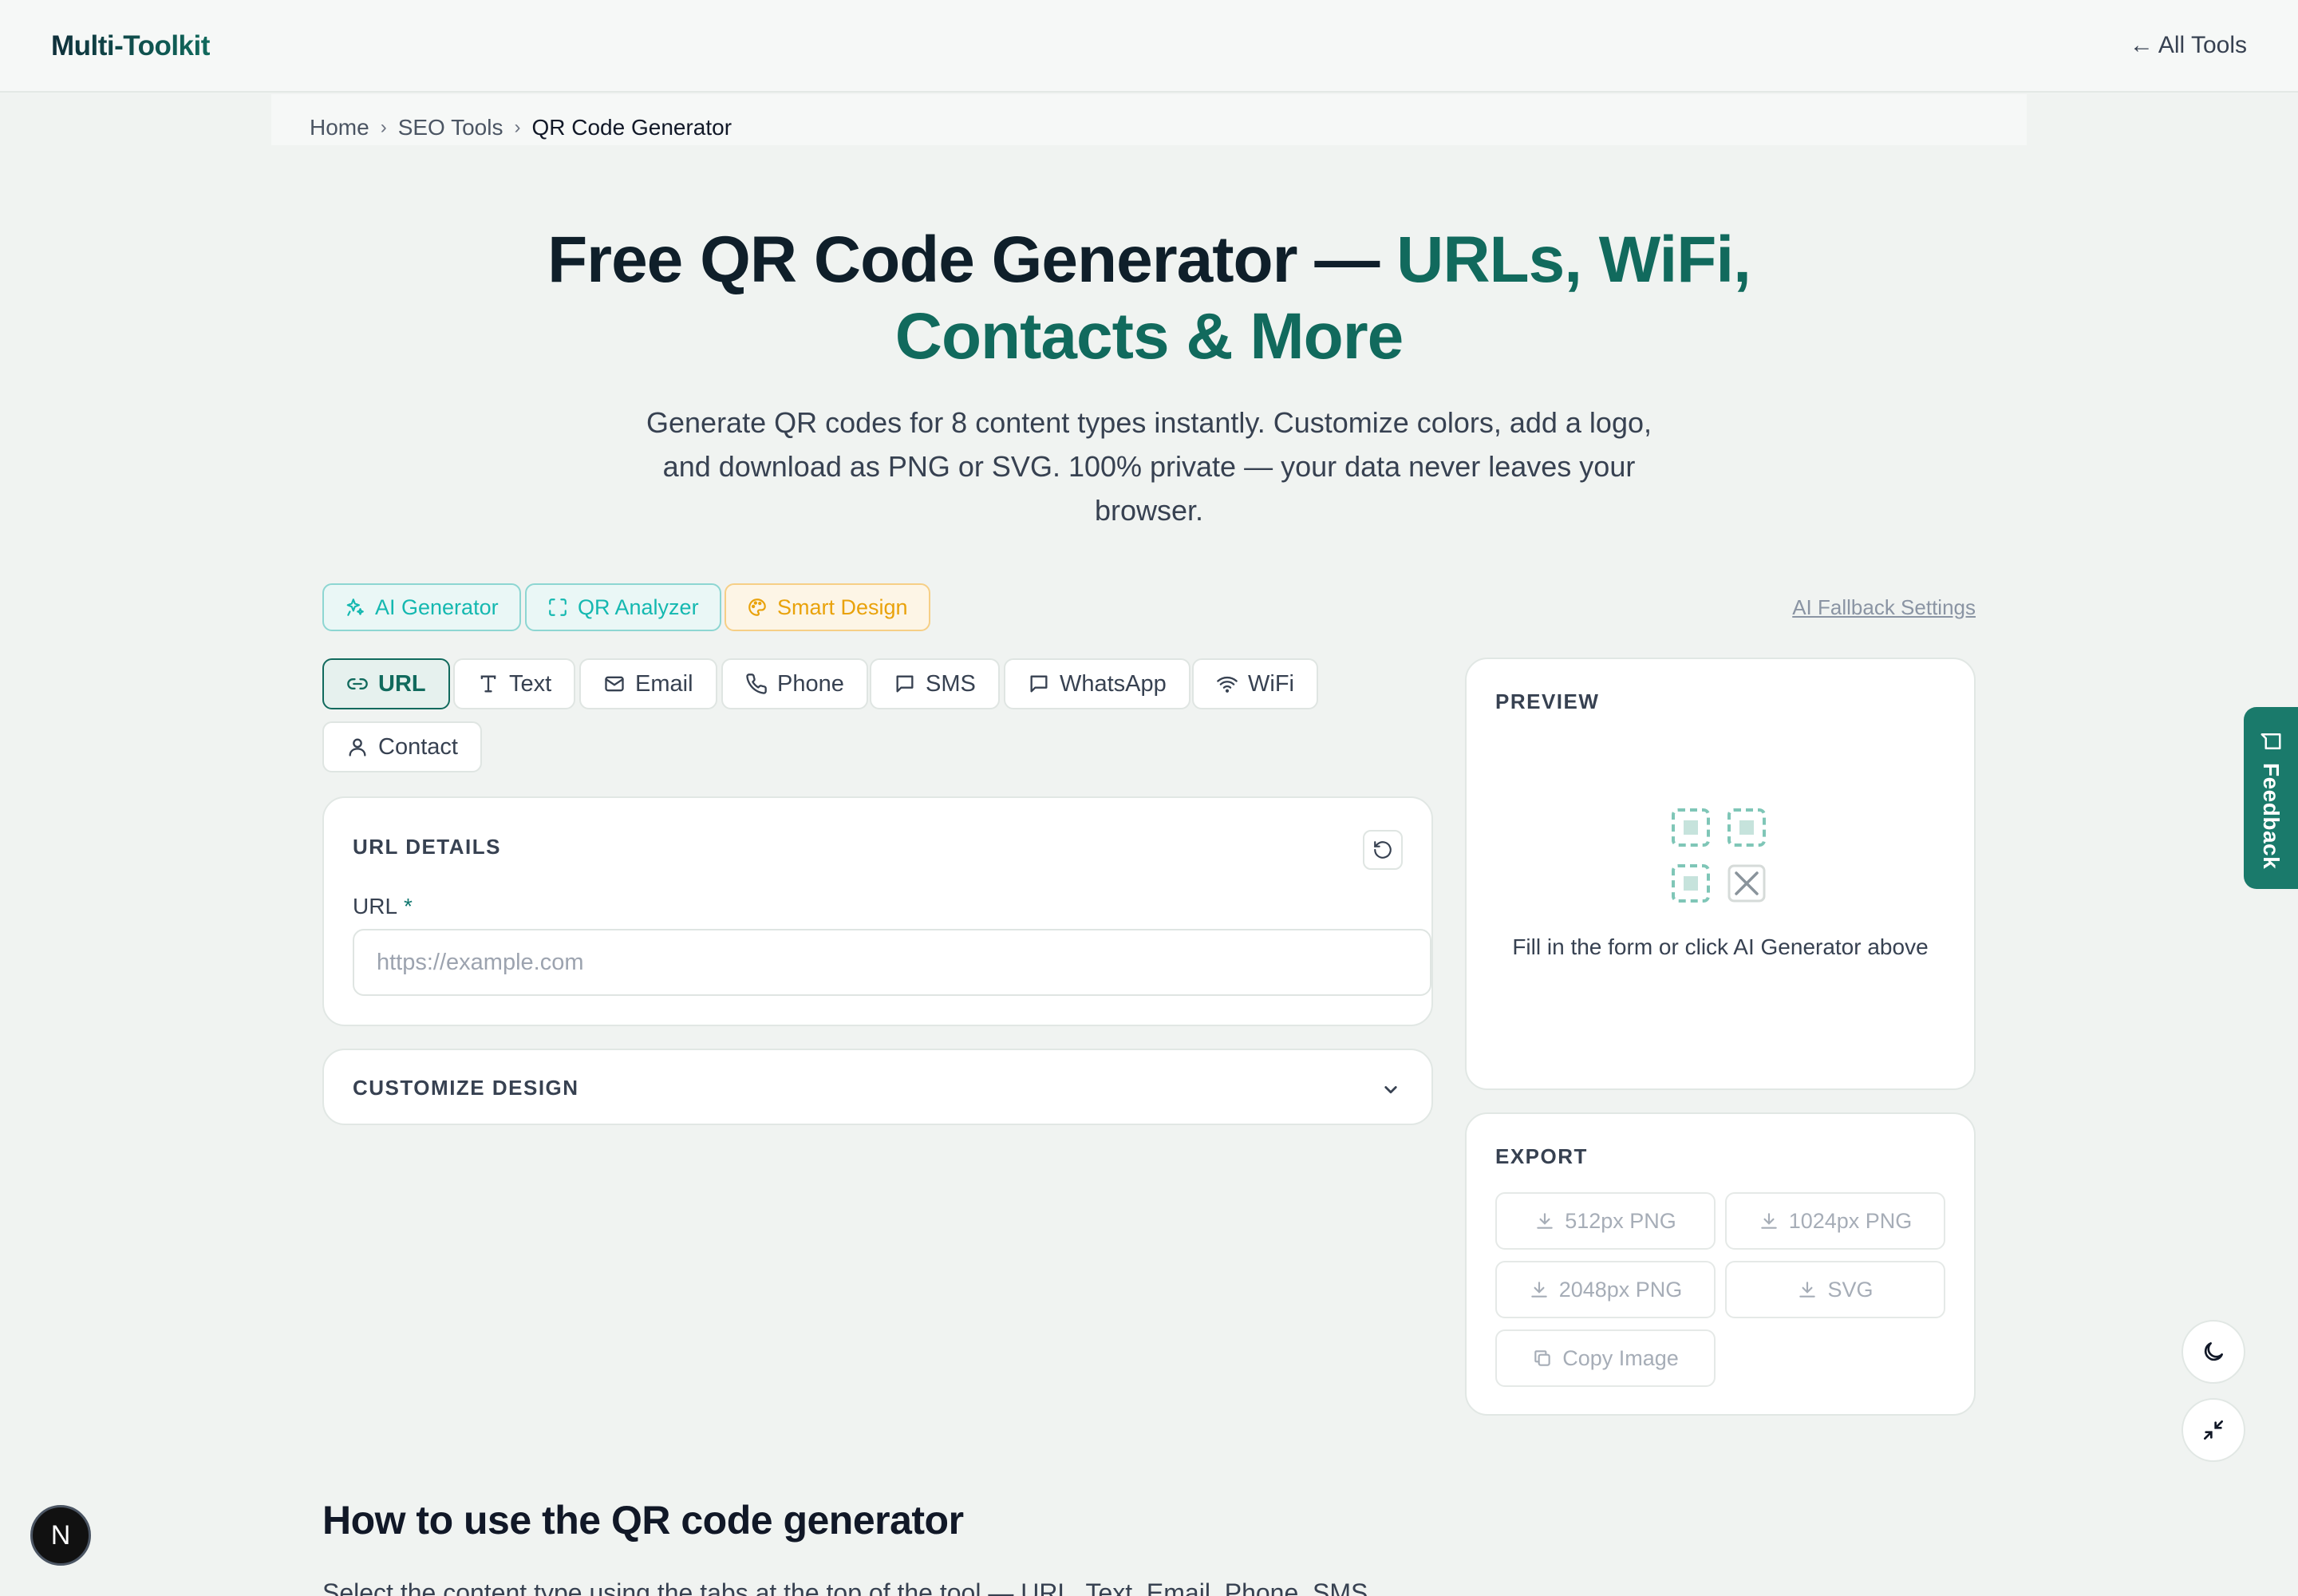  Describe the element at coordinates (1391, 1090) in the screenshot. I see `chevron-down-icon` at that location.